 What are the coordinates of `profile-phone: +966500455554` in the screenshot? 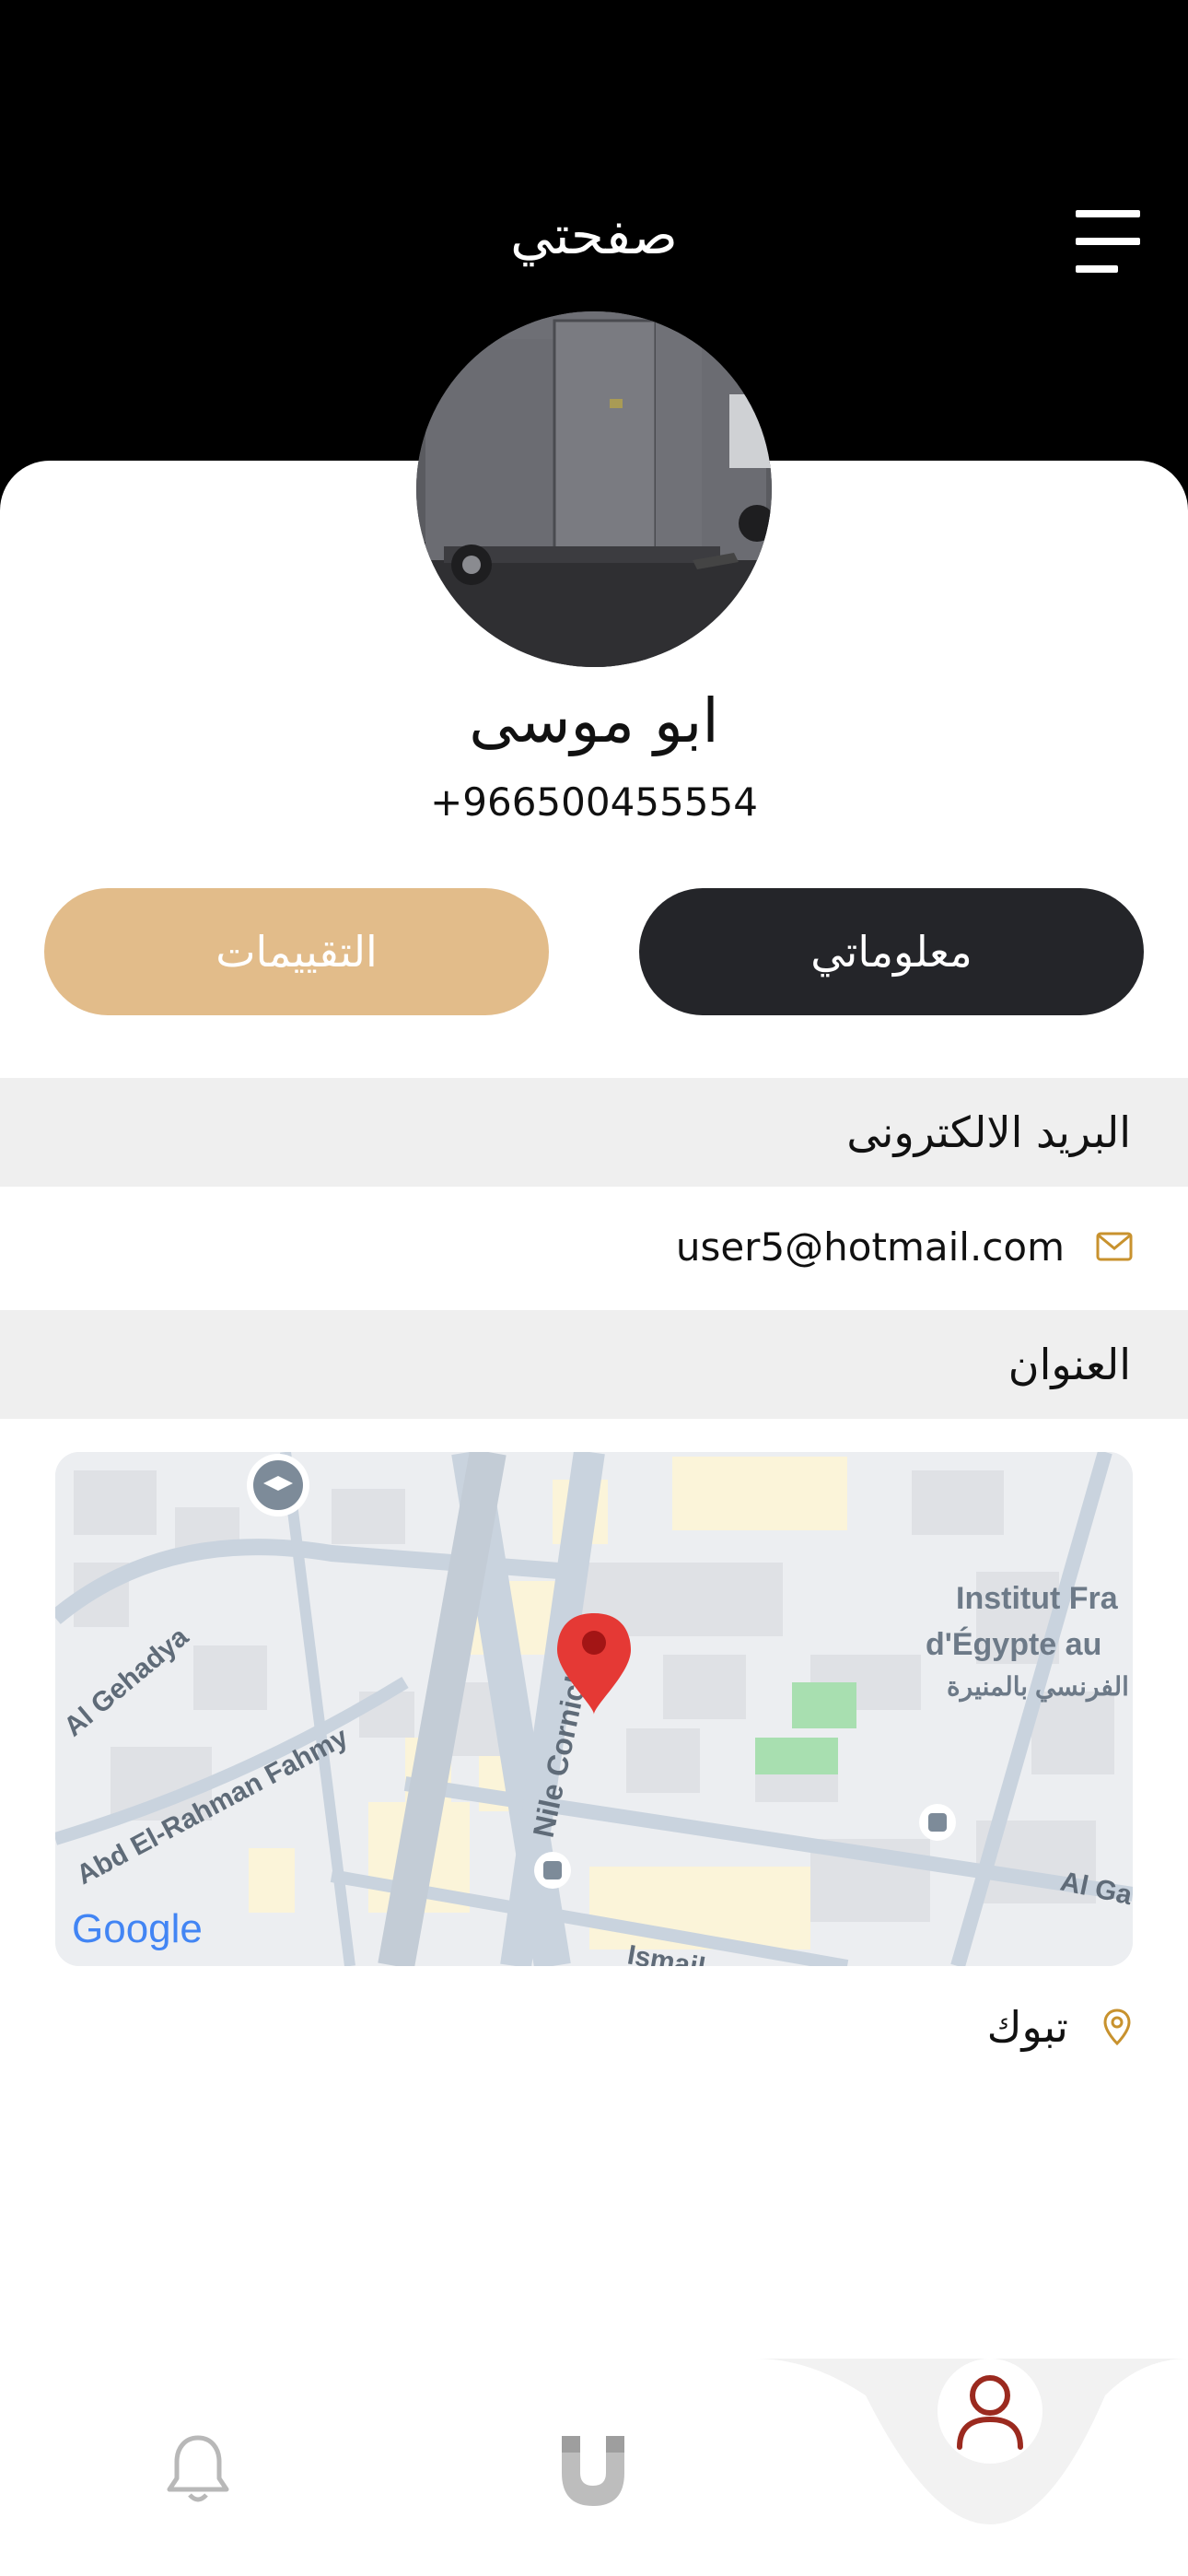 It's located at (594, 802).